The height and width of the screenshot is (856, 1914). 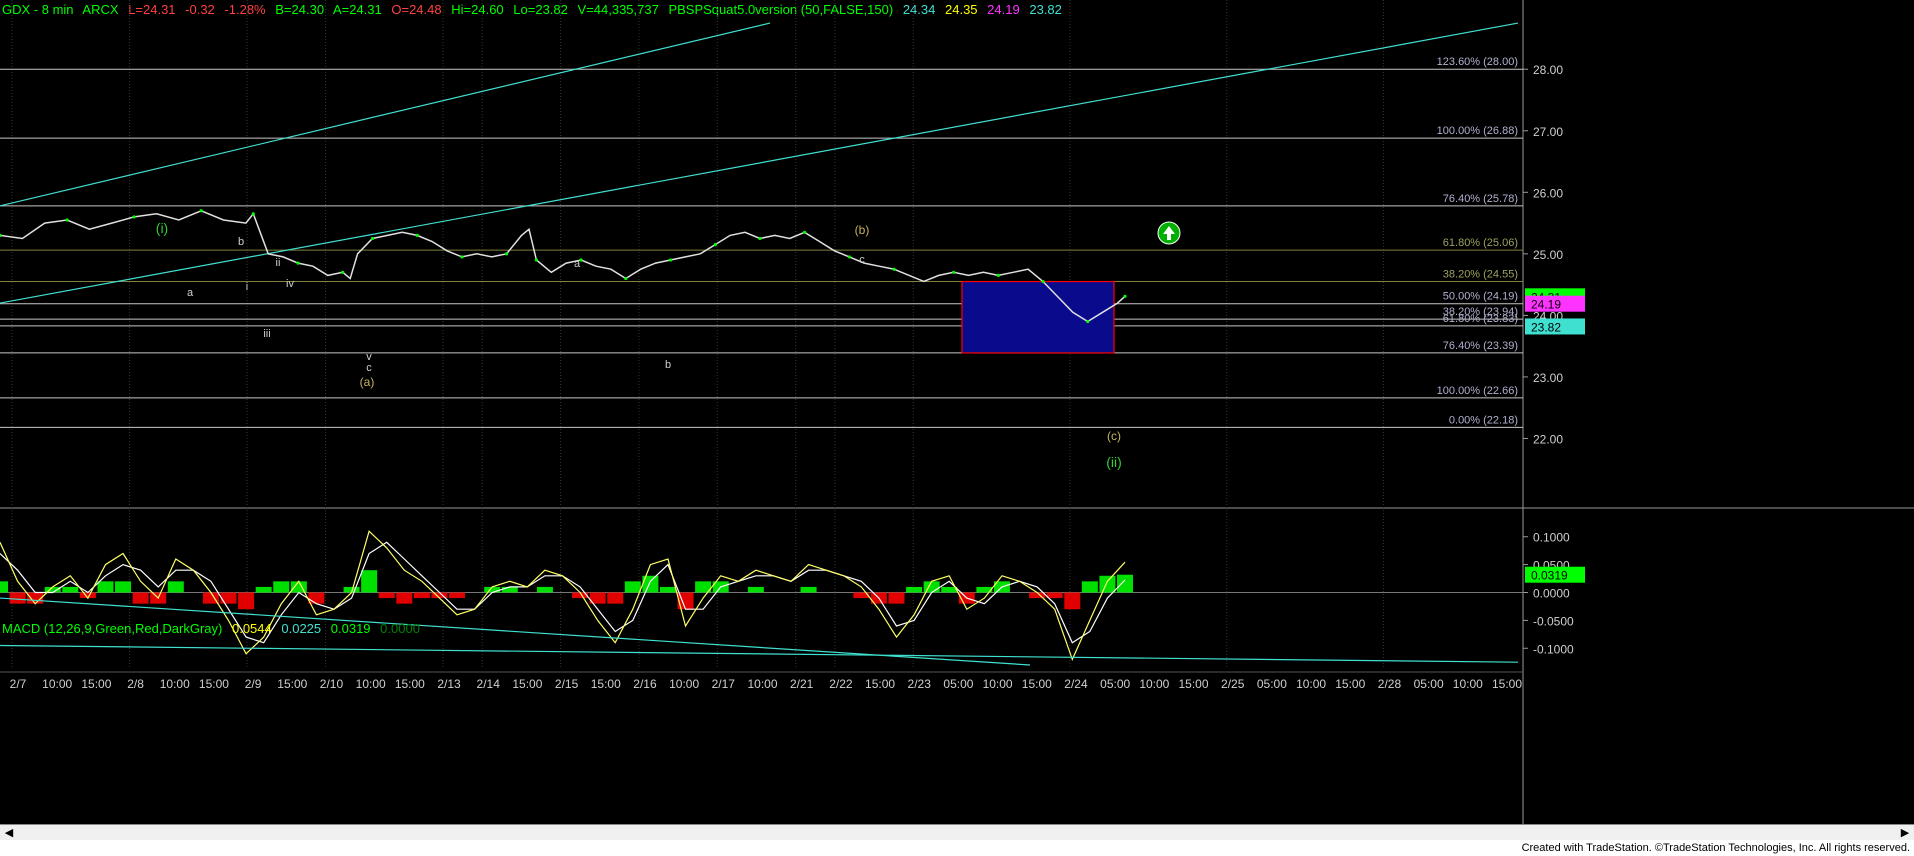 What do you see at coordinates (1548, 132) in the screenshot?
I see `y-tick-label: 27.00` at bounding box center [1548, 132].